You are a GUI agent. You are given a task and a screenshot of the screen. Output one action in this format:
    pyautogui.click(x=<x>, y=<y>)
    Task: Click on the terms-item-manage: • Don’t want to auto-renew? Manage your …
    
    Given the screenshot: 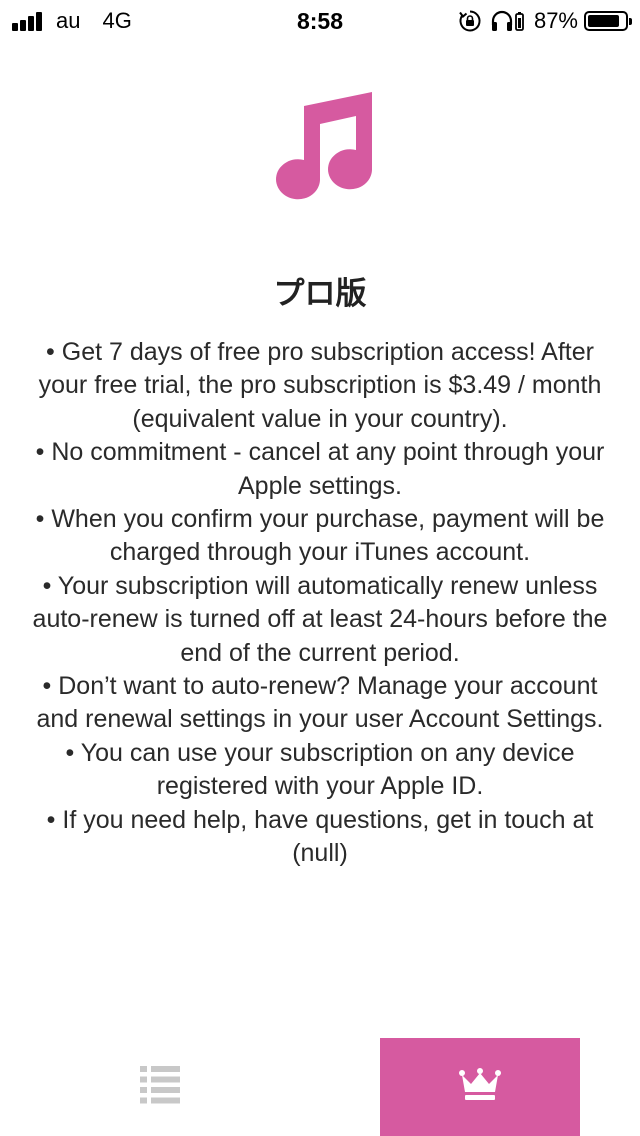 What is the action you would take?
    pyautogui.click(x=320, y=703)
    